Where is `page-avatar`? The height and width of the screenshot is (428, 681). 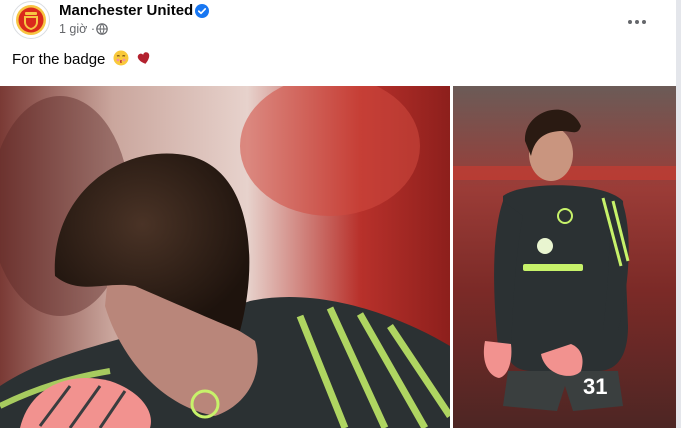 page-avatar is located at coordinates (31, 20).